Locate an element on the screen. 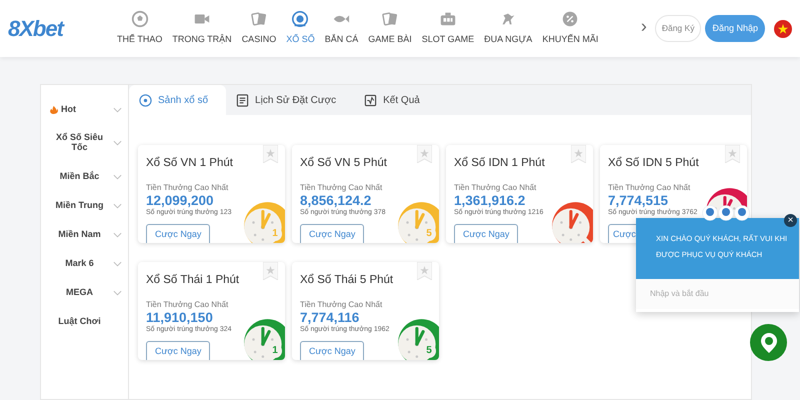 The width and height of the screenshot is (800, 400). close-button: × is located at coordinates (790, 220).